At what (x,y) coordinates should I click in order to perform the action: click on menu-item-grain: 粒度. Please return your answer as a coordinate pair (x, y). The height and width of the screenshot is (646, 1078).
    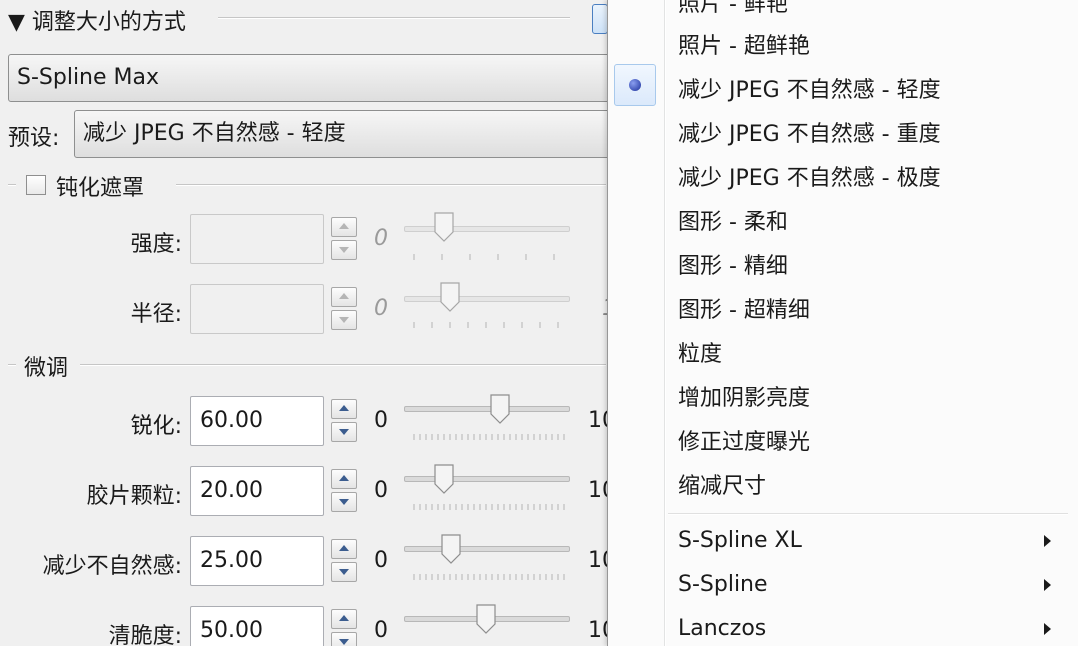
    Looking at the image, I should click on (700, 352).